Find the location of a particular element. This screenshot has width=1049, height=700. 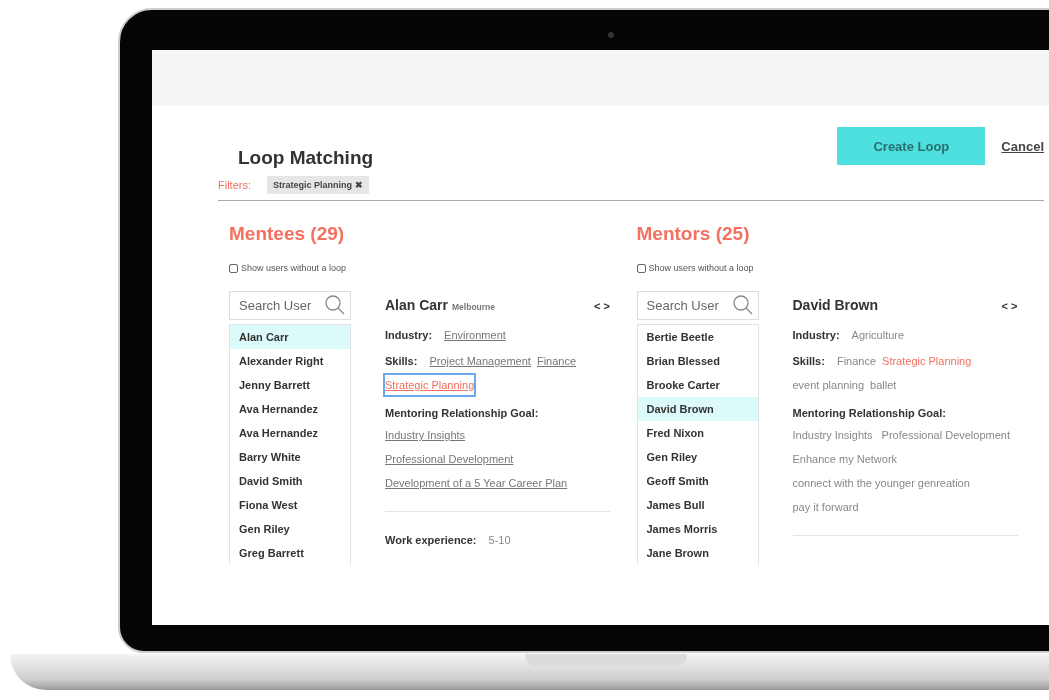

user-list-item: Alan Carr is located at coordinates (290, 337).